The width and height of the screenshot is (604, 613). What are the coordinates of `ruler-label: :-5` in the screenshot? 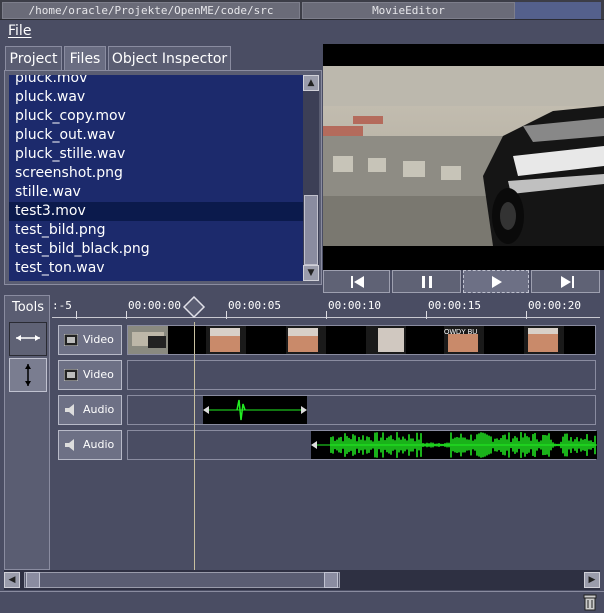 It's located at (62, 305).